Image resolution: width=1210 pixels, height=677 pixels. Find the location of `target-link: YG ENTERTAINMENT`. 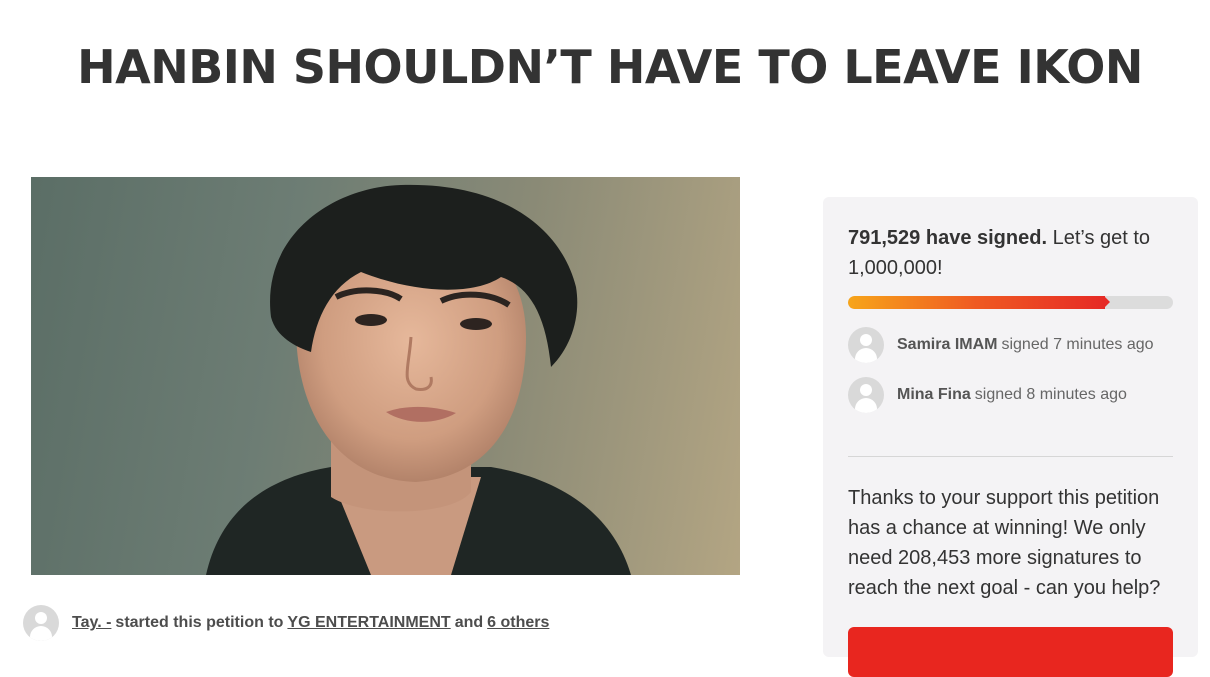

target-link: YG ENTERTAINMENT is located at coordinates (368, 623).